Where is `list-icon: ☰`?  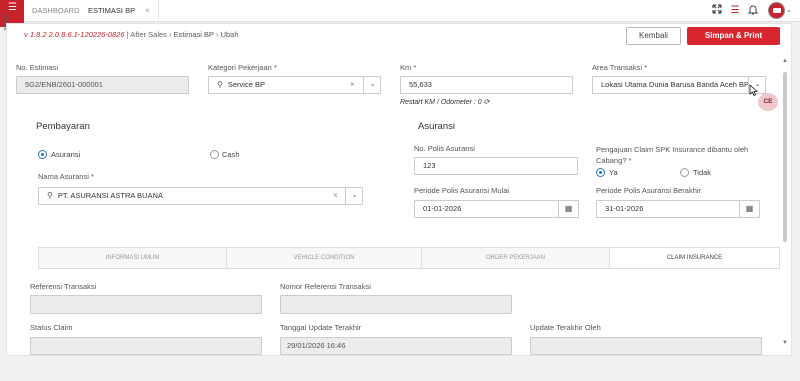 list-icon: ☰ is located at coordinates (735, 11).